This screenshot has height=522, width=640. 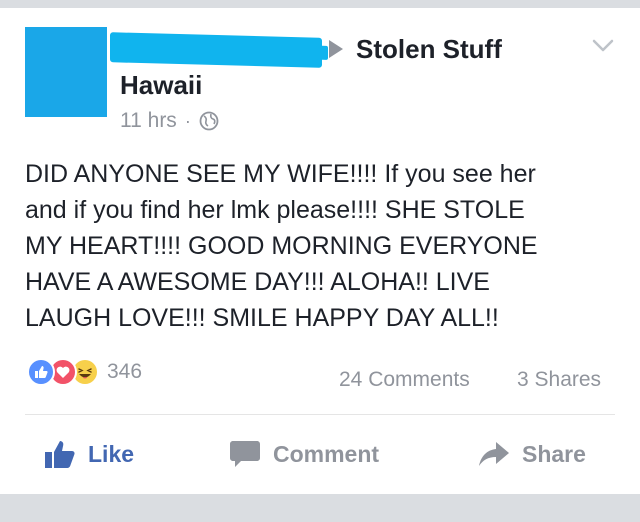 I want to click on posted-to-arrow-icon, so click(x=336, y=49).